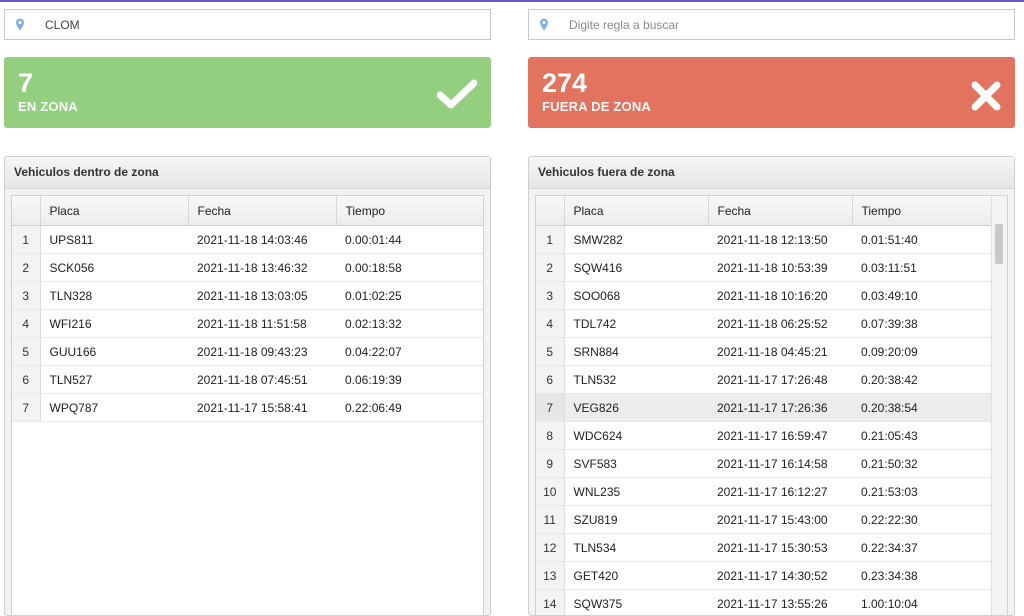 The image size is (1024, 616). I want to click on tiempo-cell: 0.23:34:38, so click(923, 575).